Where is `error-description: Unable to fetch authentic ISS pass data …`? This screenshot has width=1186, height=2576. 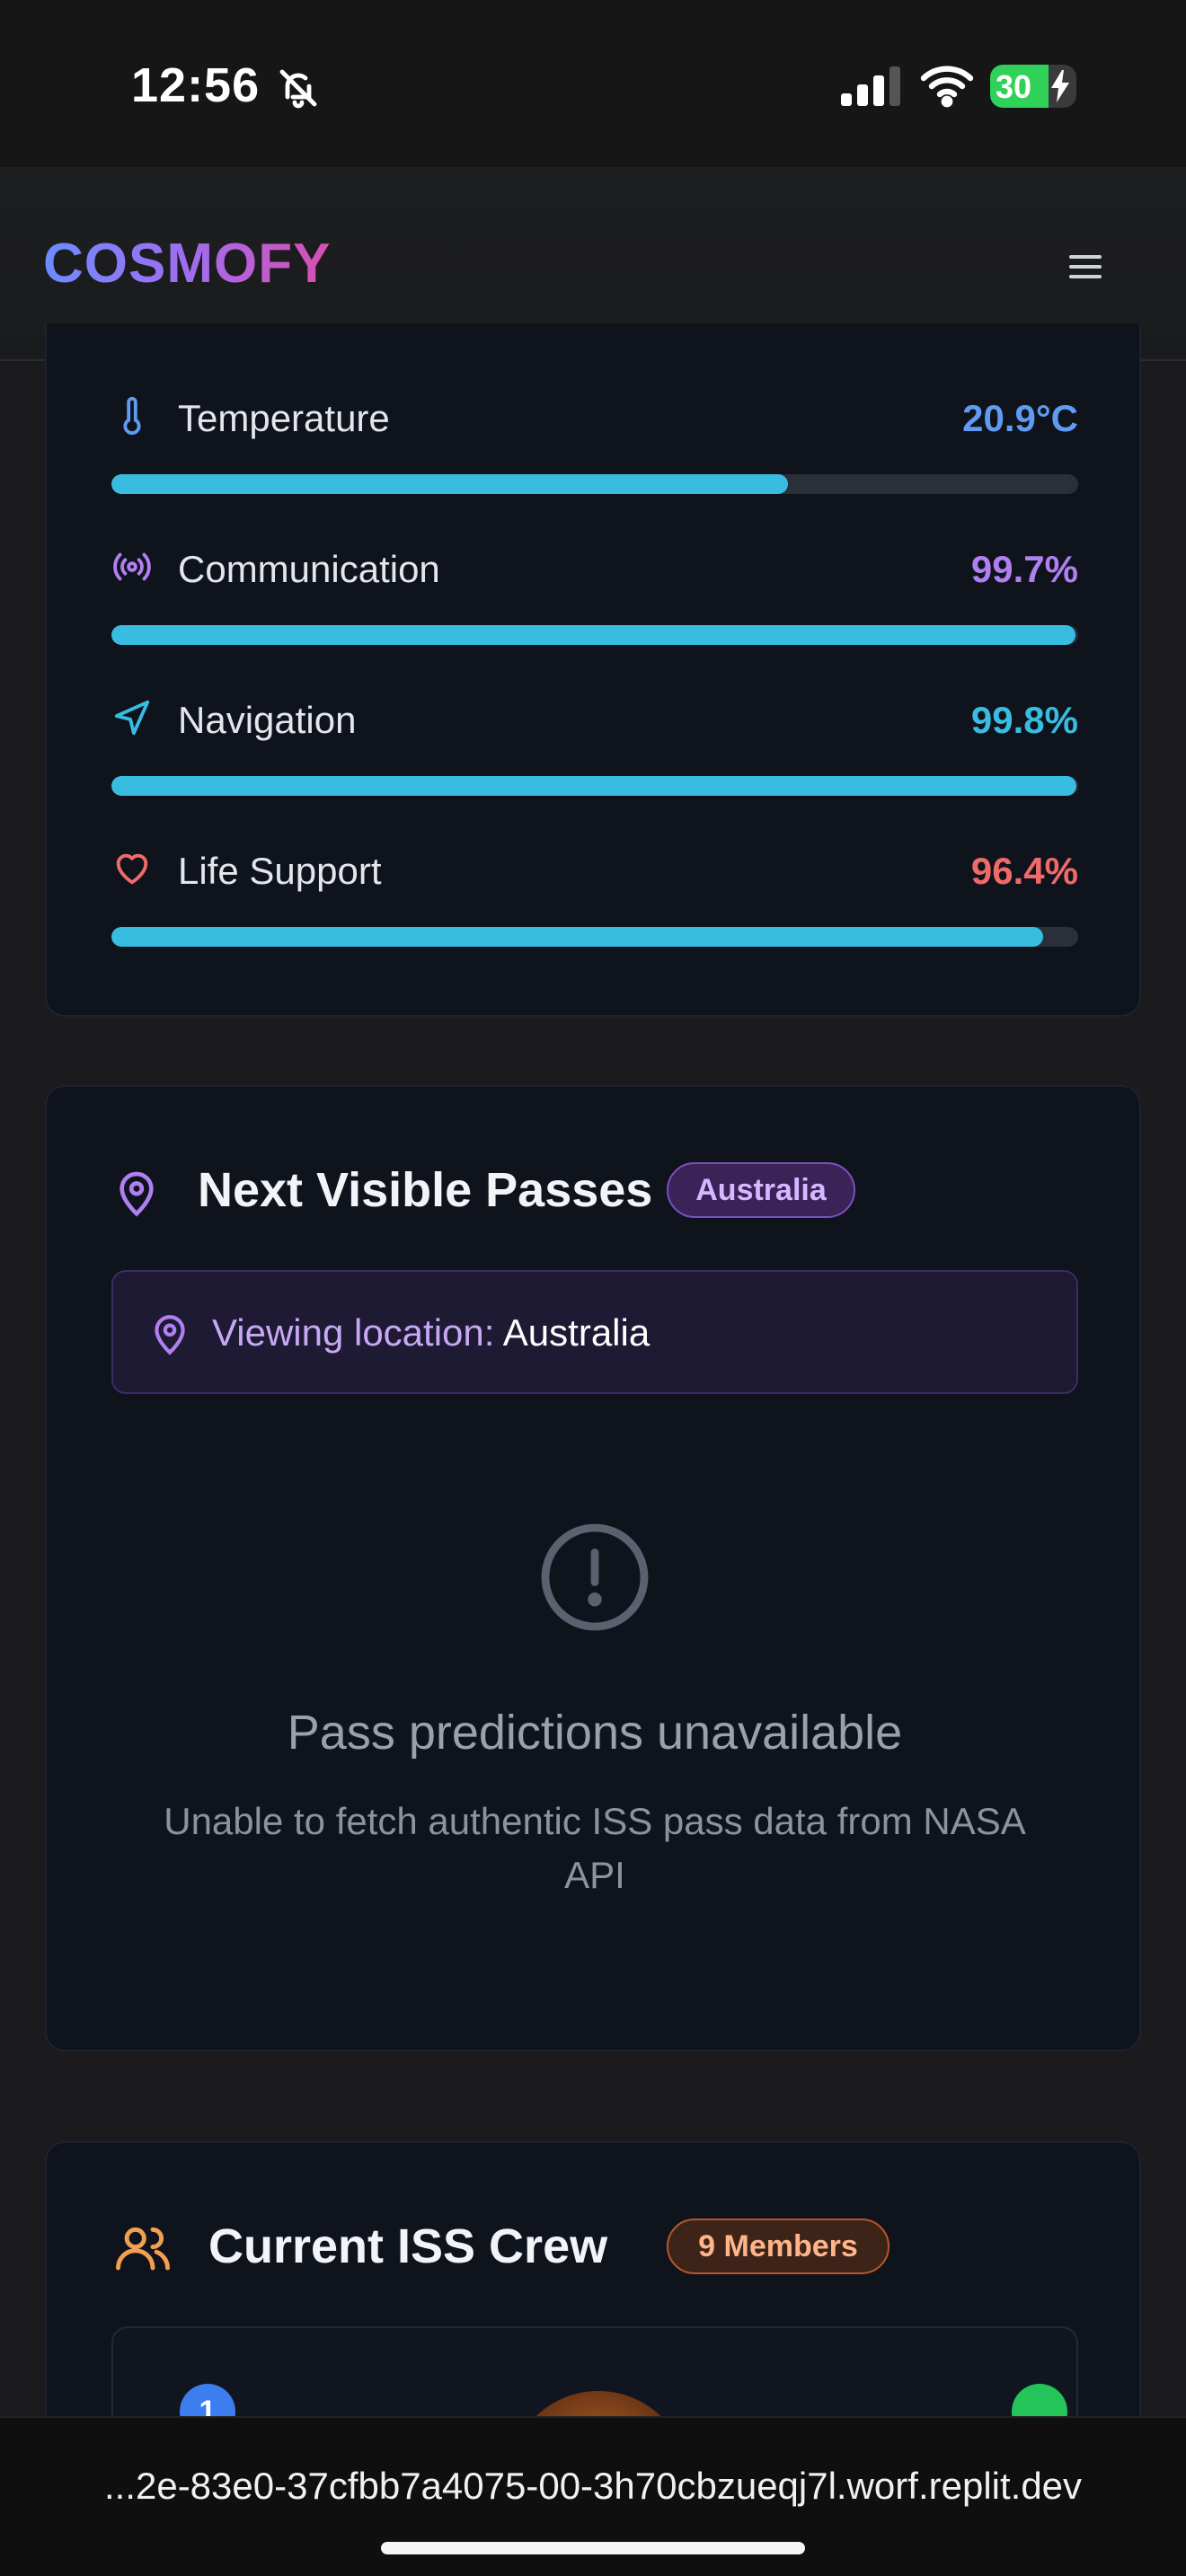
error-description: Unable to fetch authentic ISS pass data … is located at coordinates (595, 1848).